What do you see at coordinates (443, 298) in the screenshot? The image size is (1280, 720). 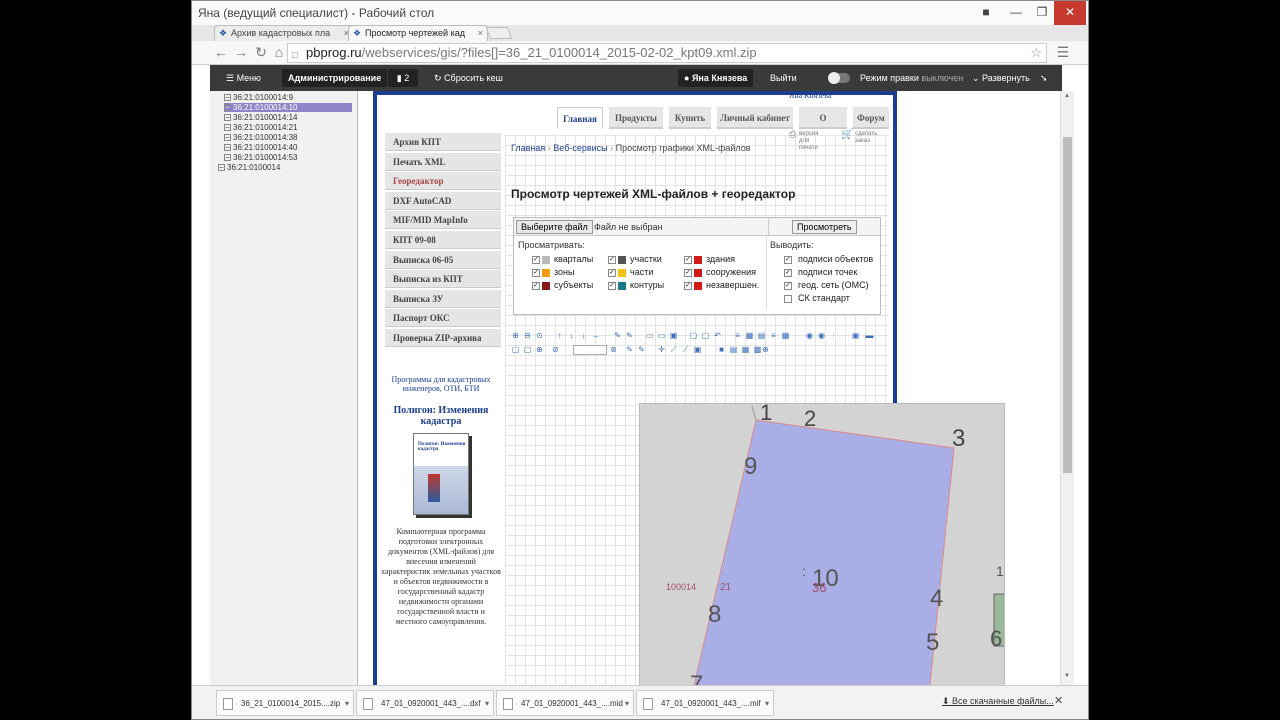 I see `side-menu-item: Выписка ЗУ` at bounding box center [443, 298].